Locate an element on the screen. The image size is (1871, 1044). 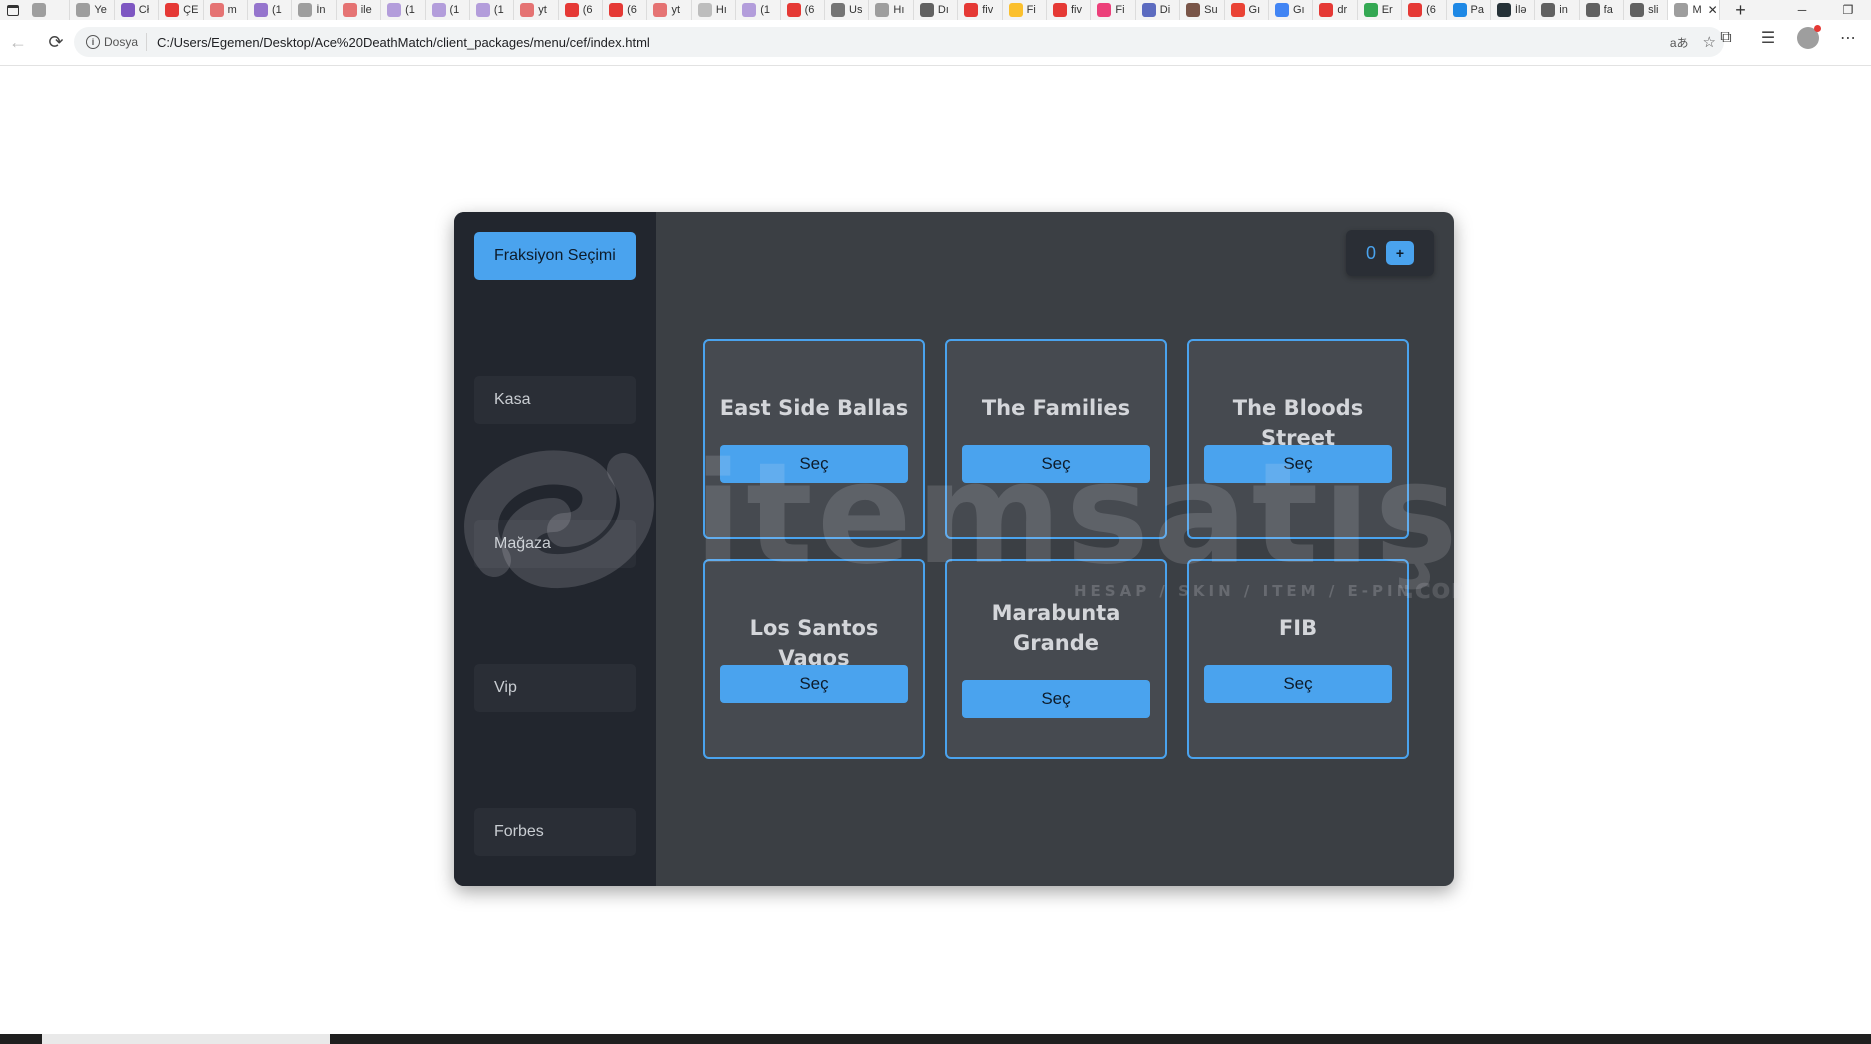
browser-tab is located at coordinates (48, 10).